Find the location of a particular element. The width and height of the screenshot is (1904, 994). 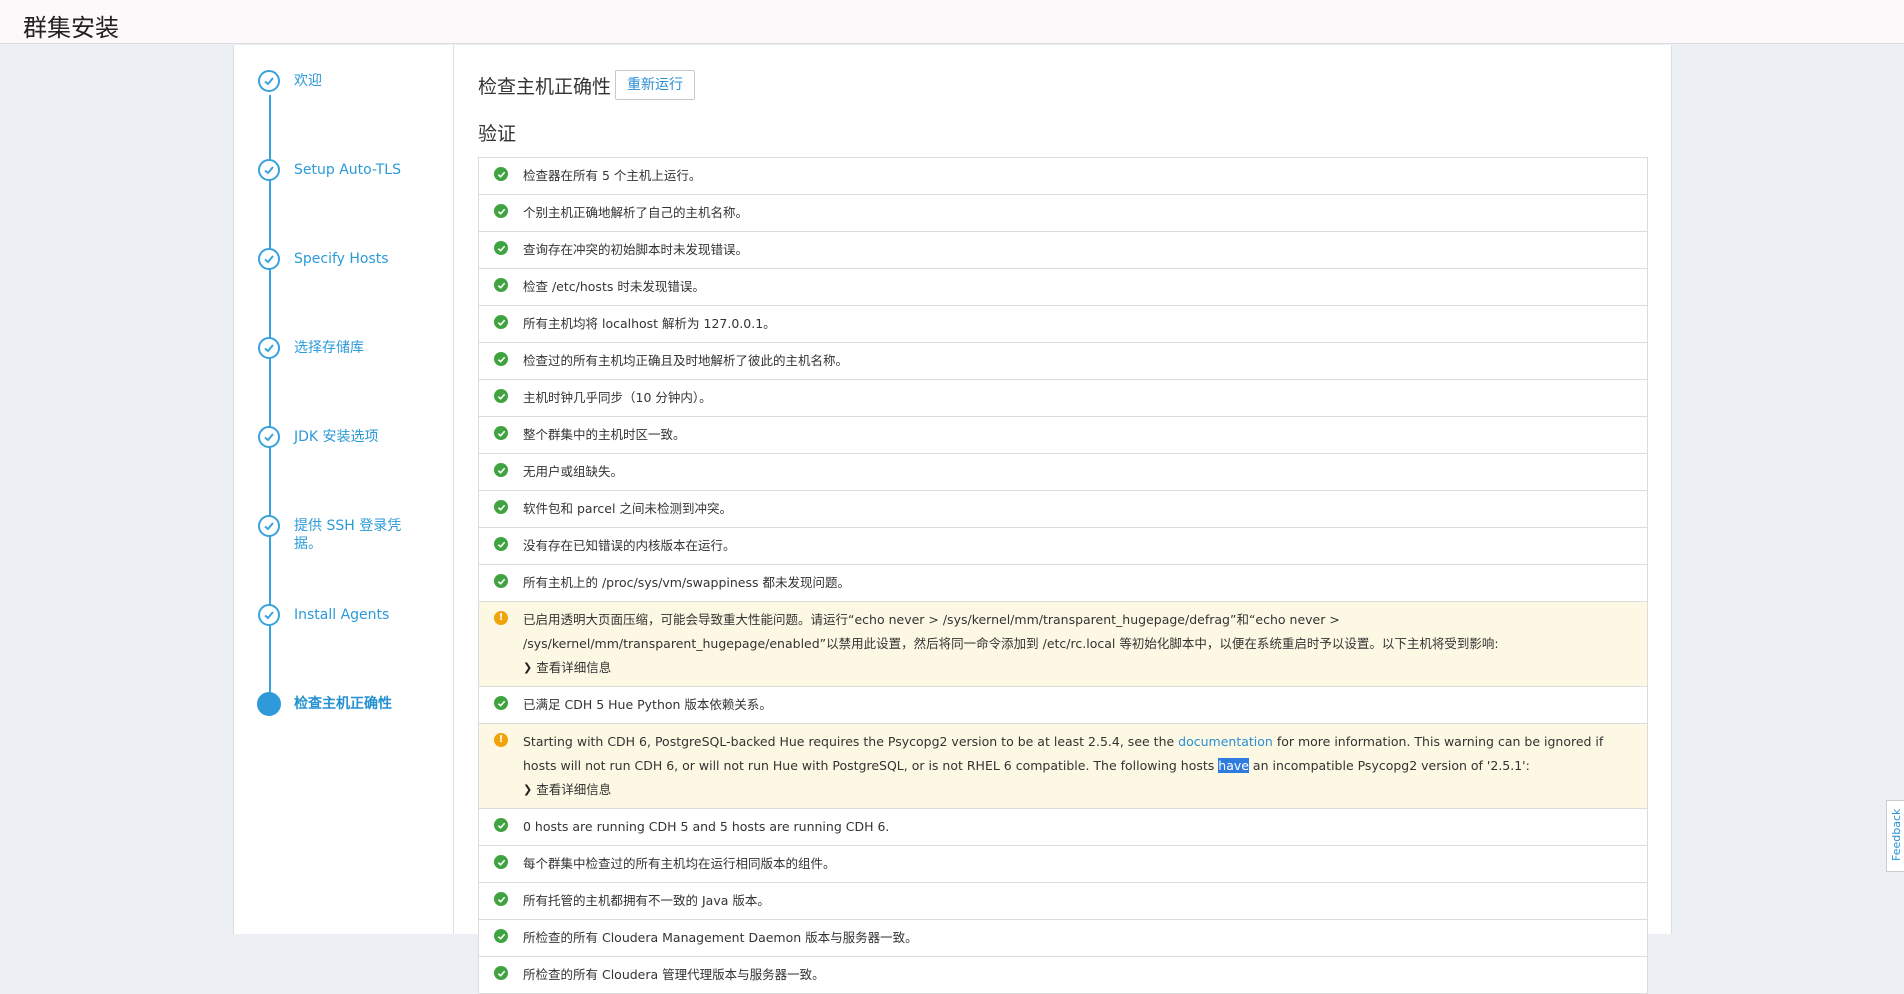

feedback-tab: Feedback is located at coordinates (1895, 836).